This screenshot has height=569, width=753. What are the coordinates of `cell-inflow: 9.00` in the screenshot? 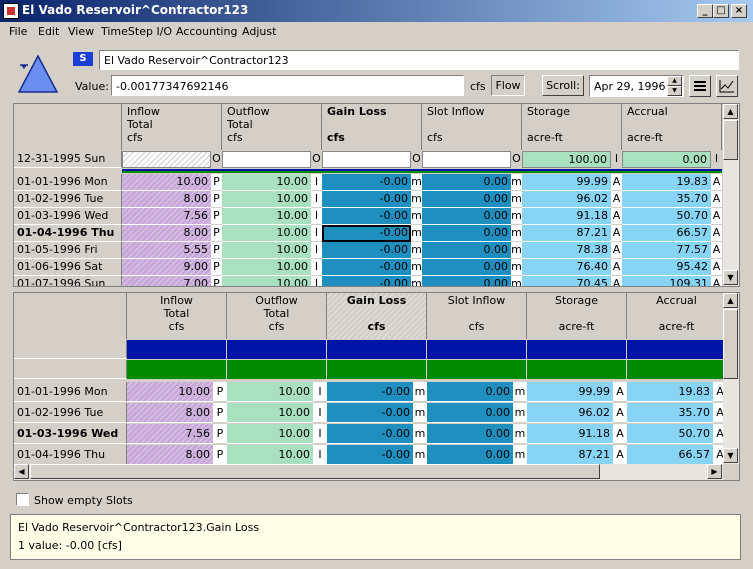 It's located at (166, 267).